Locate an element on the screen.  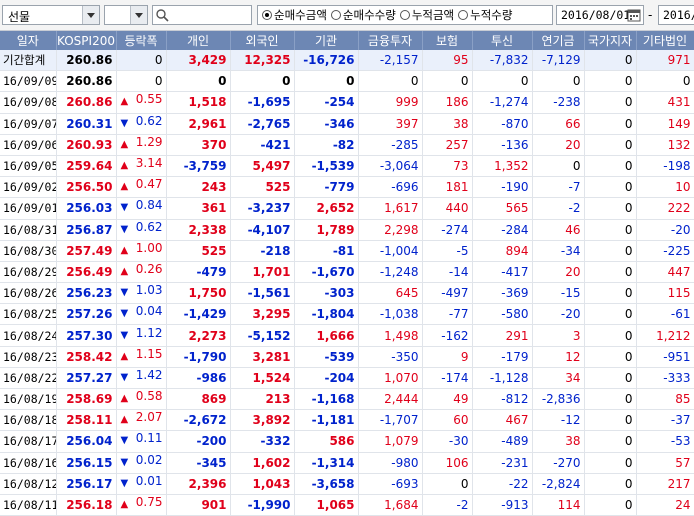
value-cell: -5 is located at coordinates (447, 251).